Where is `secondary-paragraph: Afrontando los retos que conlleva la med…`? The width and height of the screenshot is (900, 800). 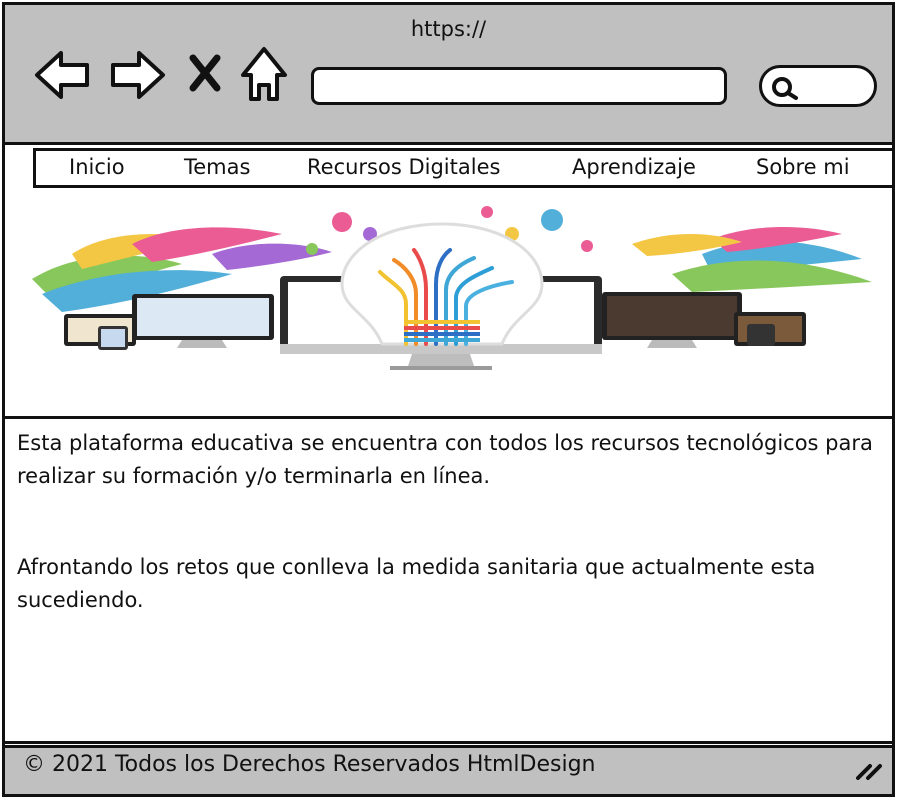
secondary-paragraph: Afrontando los retos que conlleva la med… is located at coordinates (416, 583).